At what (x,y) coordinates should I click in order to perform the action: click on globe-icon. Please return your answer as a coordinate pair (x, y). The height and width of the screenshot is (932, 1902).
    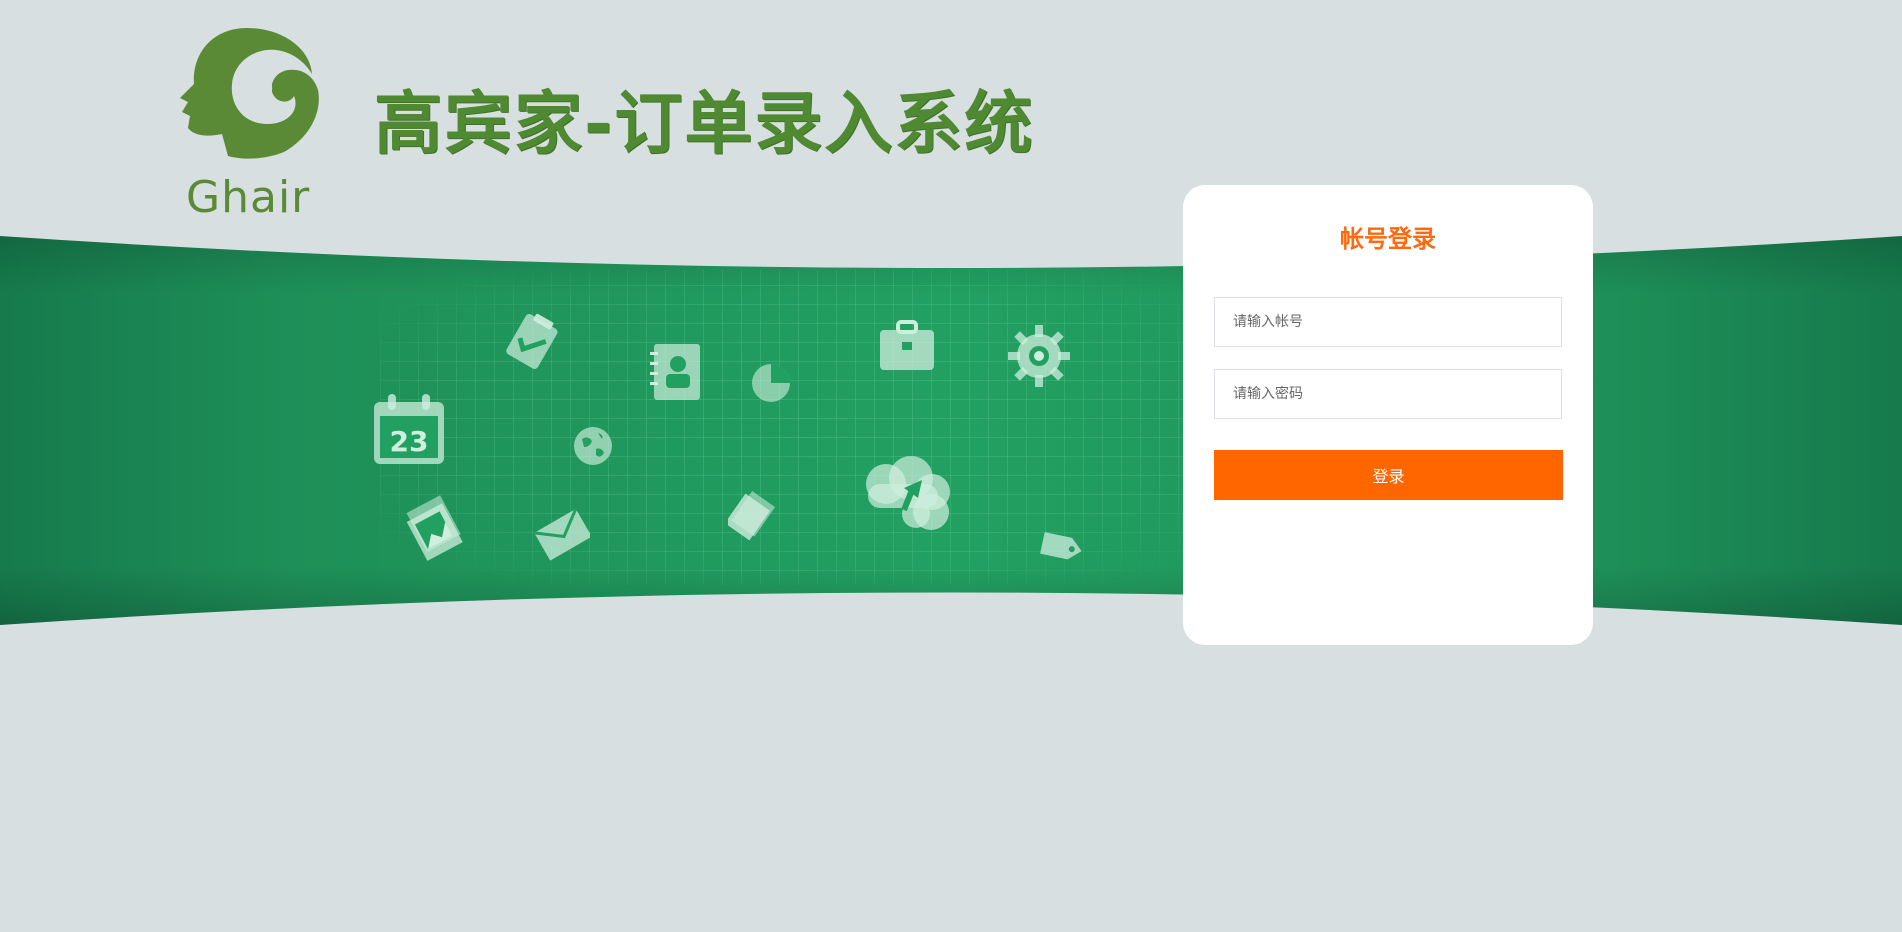
    Looking at the image, I should click on (593, 446).